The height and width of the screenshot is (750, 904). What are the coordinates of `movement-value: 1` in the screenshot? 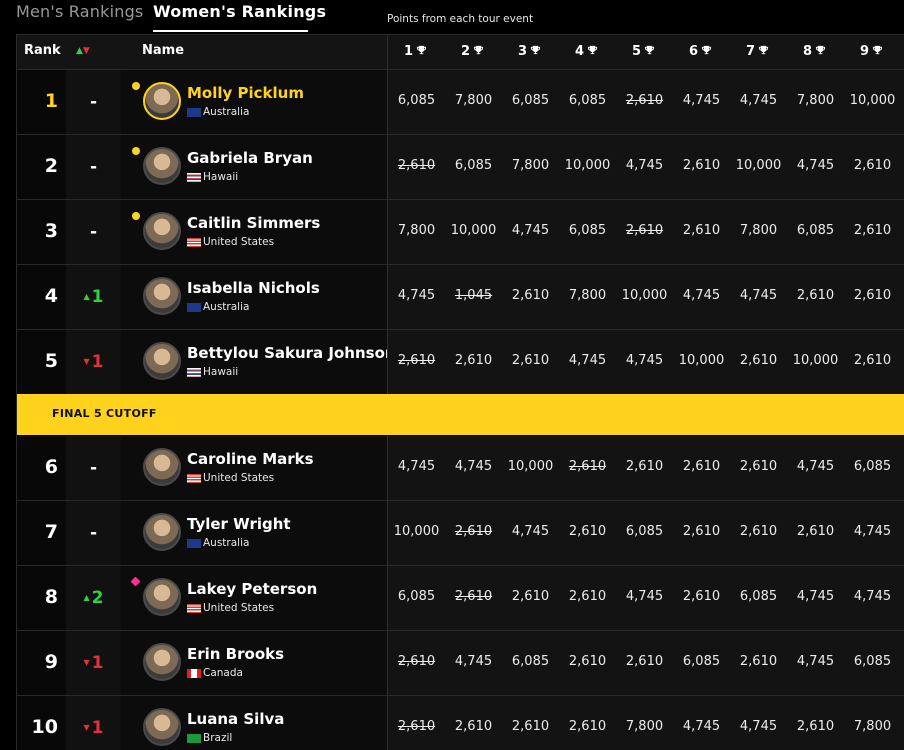 It's located at (97, 362).